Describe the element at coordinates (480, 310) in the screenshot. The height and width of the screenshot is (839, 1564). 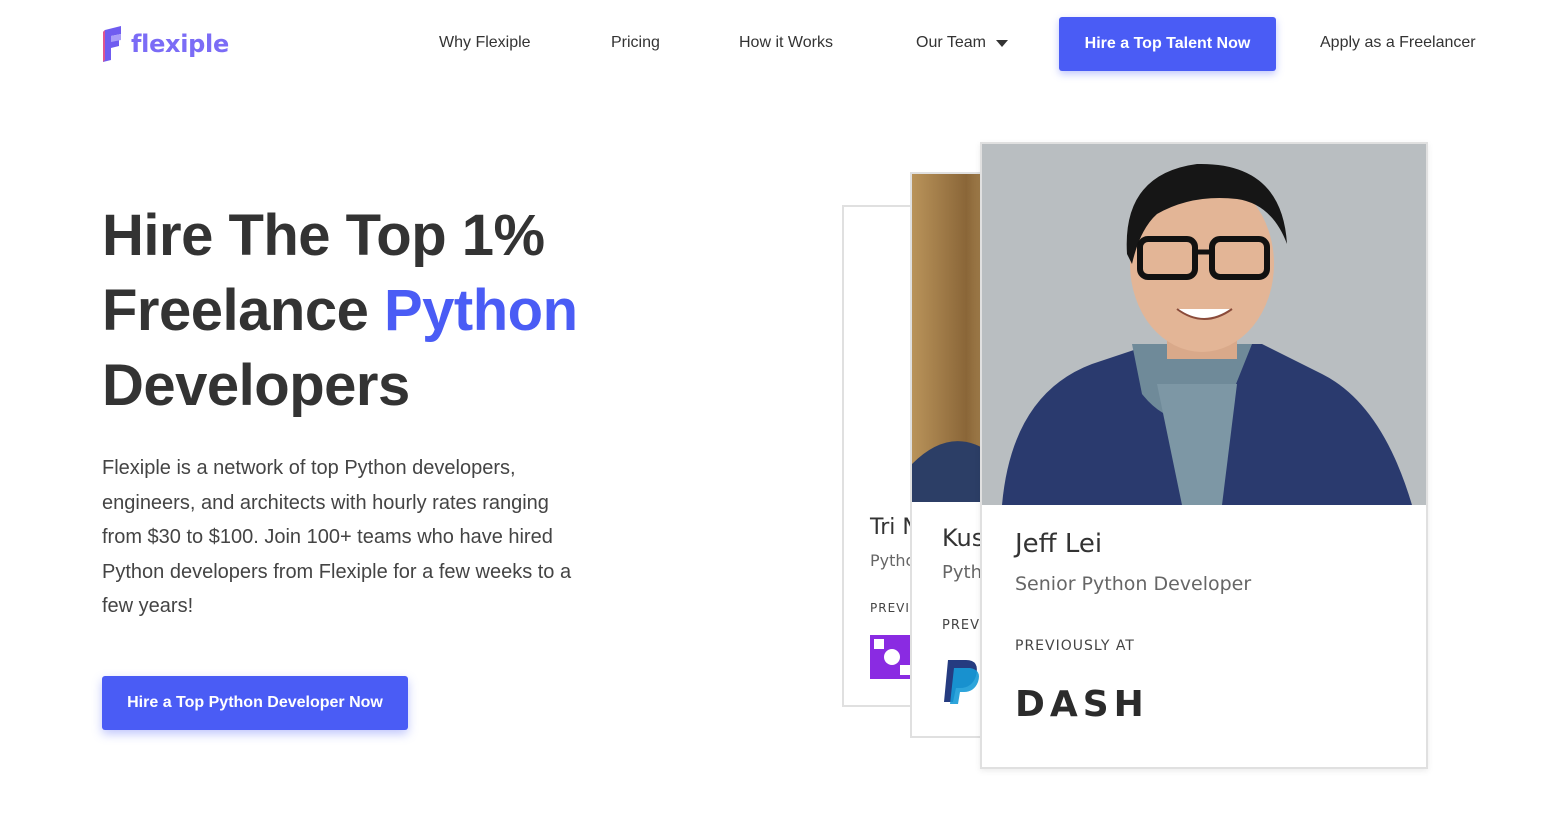
I see `hero-title-accent: Python` at that location.